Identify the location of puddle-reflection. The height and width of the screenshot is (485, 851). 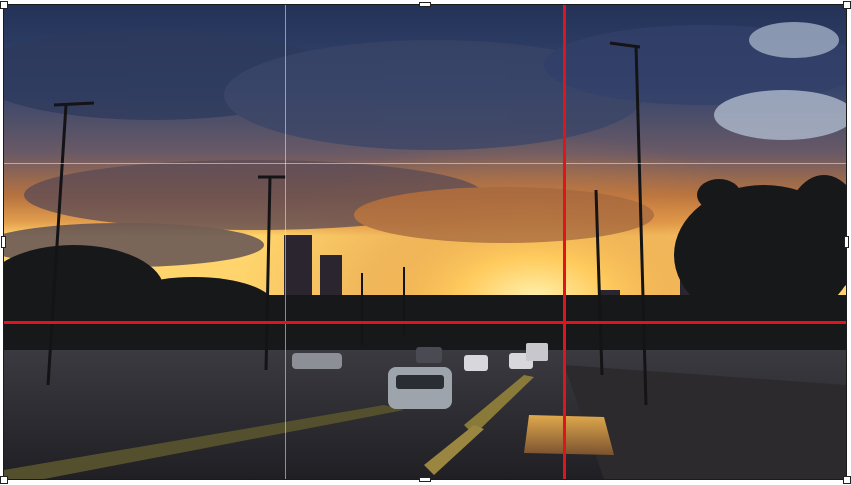
(569, 435).